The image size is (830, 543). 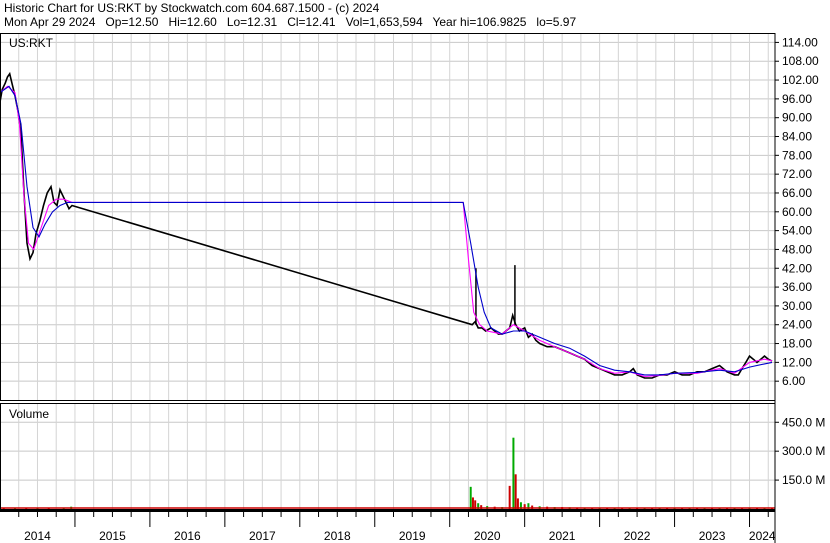 What do you see at coordinates (31, 43) in the screenshot?
I see `price-panel-title: US:RKT` at bounding box center [31, 43].